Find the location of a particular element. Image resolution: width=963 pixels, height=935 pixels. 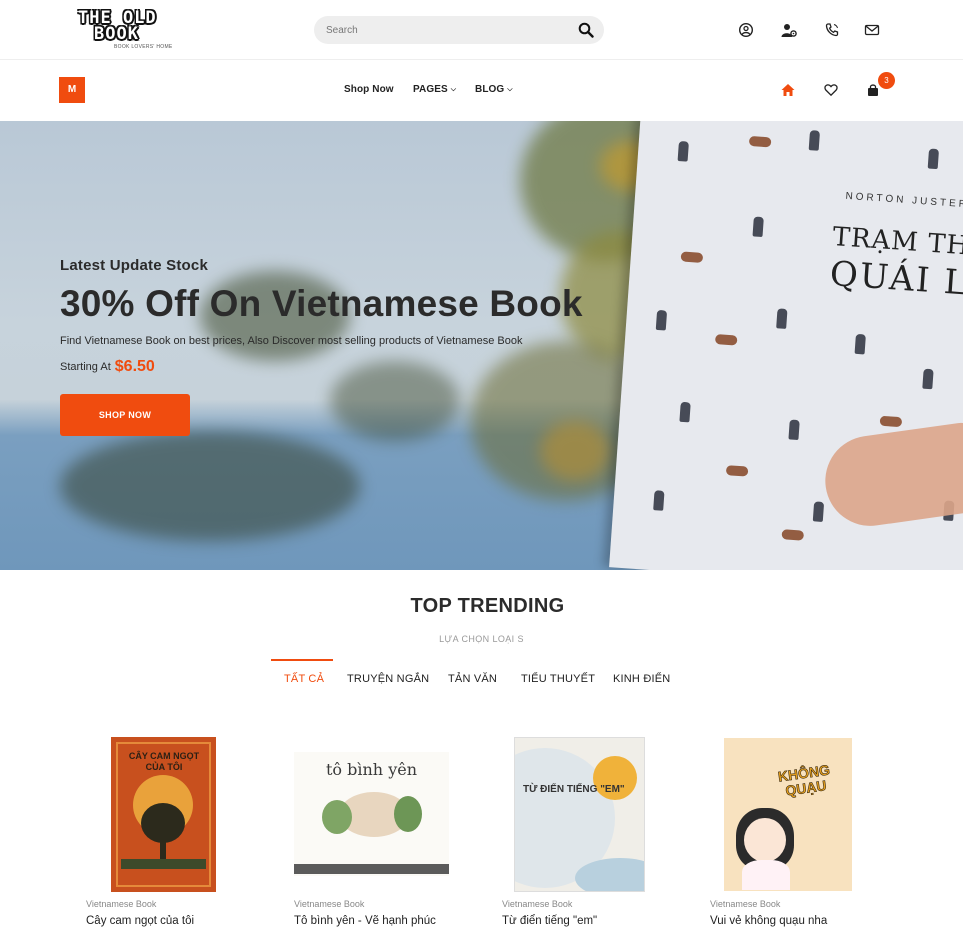

product-title: Từ điển tiếng "em" is located at coordinates (549, 921).